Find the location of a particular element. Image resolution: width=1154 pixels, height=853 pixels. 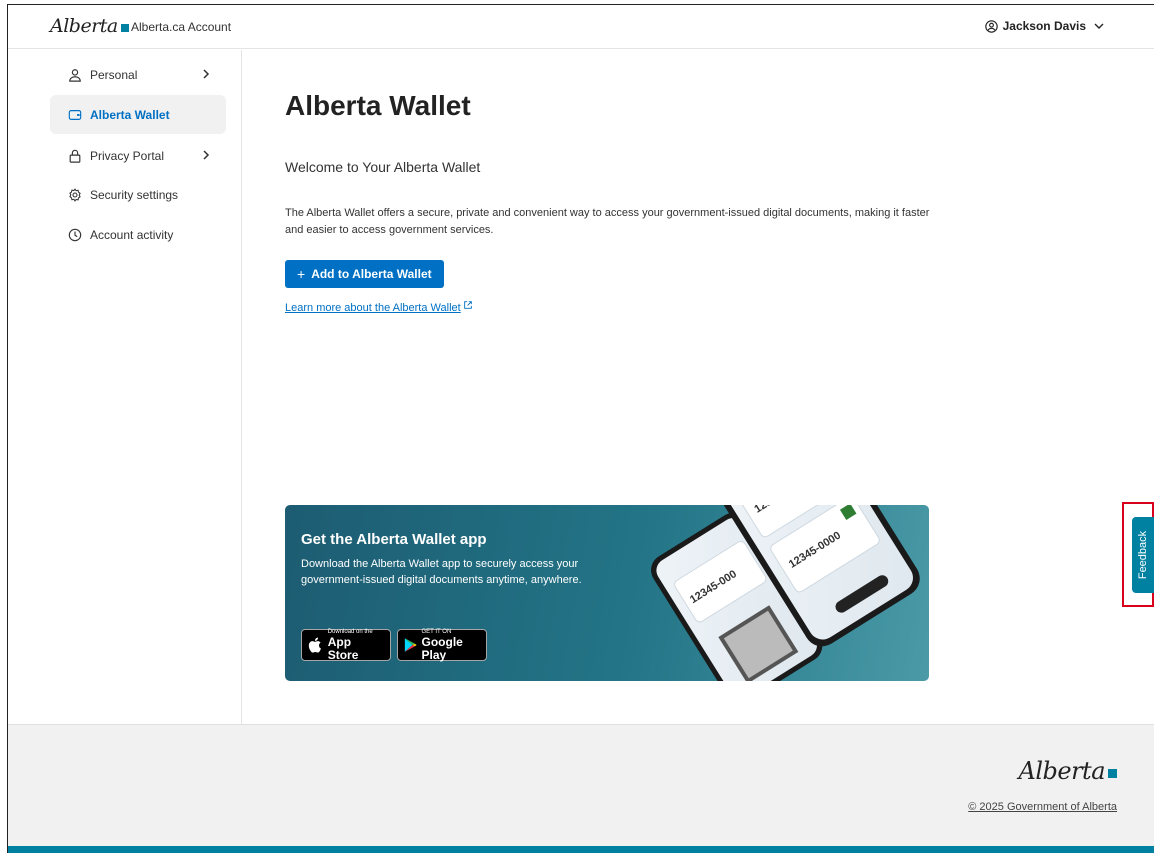

footer-logo-wordmark: Alberta is located at coordinates (1062, 771).